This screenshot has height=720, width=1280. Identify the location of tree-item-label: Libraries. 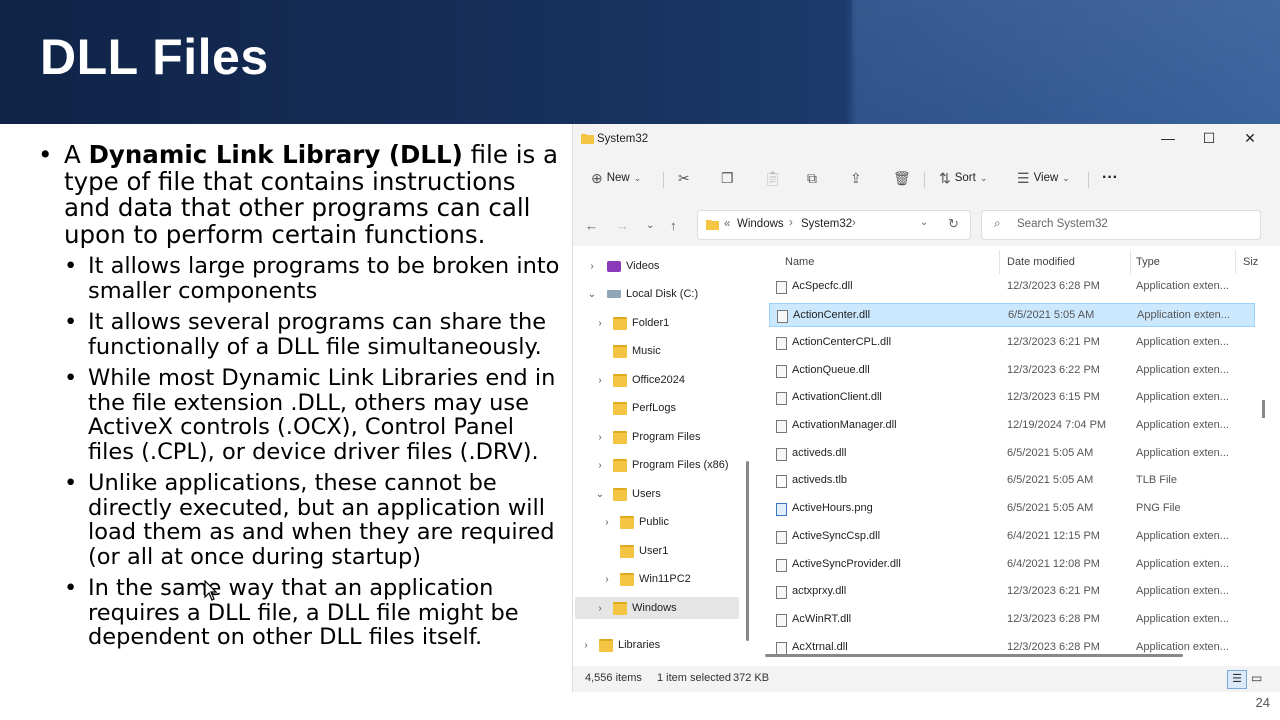
(639, 645).